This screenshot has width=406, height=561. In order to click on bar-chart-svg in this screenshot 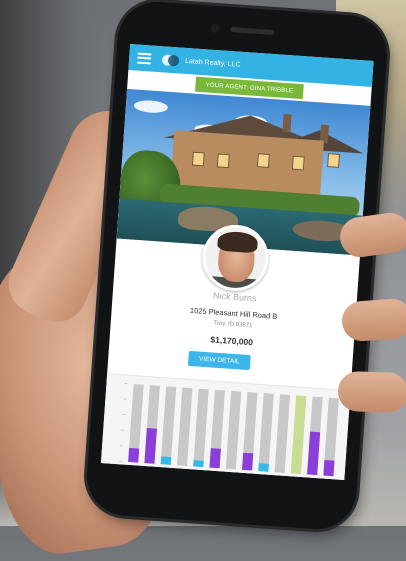, I will do `click(226, 427)`.